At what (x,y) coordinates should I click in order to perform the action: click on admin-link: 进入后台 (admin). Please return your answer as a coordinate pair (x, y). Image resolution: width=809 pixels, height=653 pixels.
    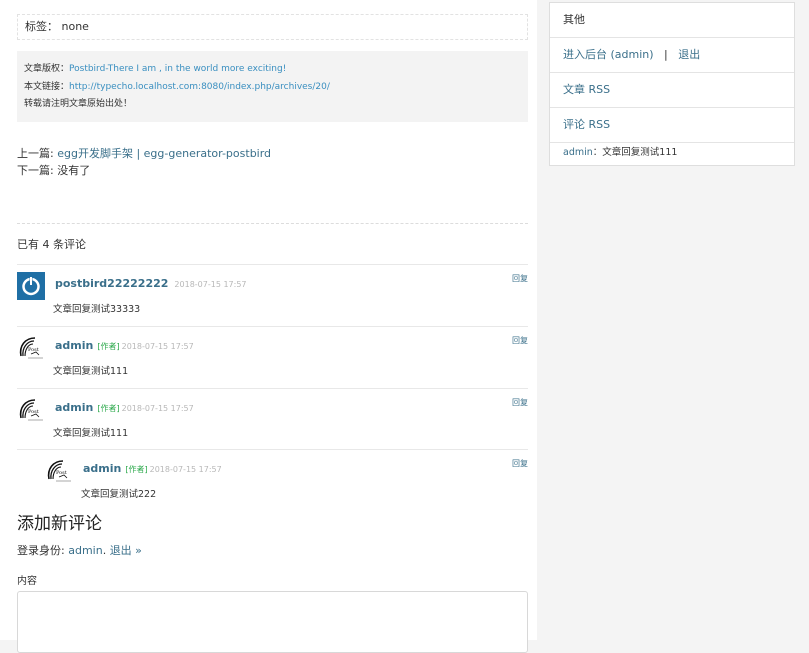
    Looking at the image, I should click on (608, 54).